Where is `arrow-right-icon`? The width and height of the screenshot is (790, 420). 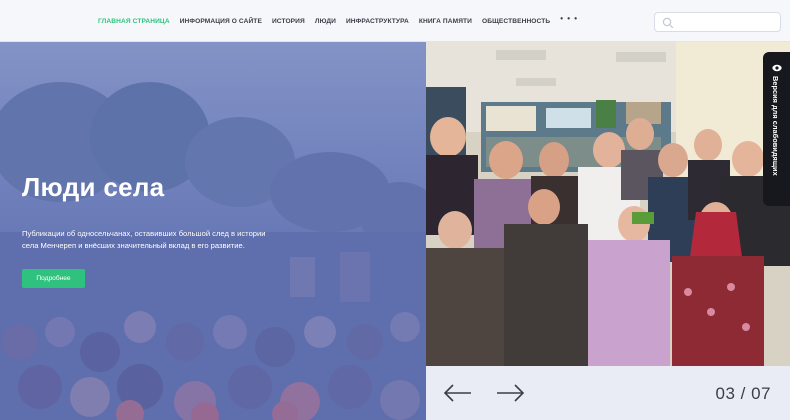
arrow-right-icon is located at coordinates (510, 393).